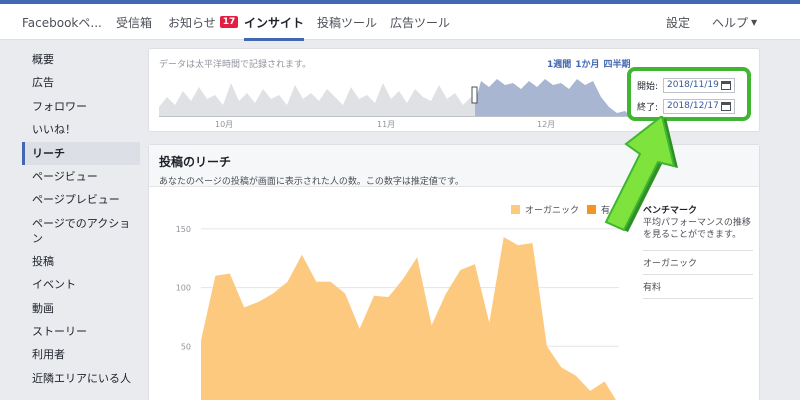 This screenshot has height=400, width=800. What do you see at coordinates (546, 124) in the screenshot?
I see `timeline-month-label: 12月` at bounding box center [546, 124].